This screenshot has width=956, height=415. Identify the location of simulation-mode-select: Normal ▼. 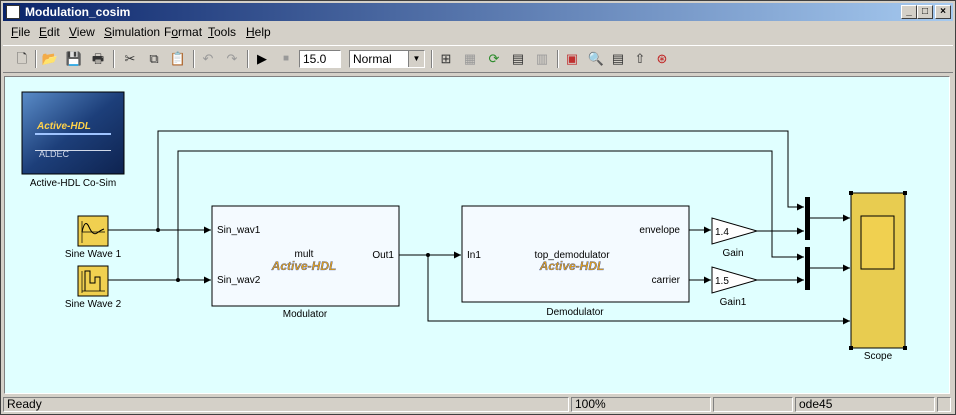
(387, 59).